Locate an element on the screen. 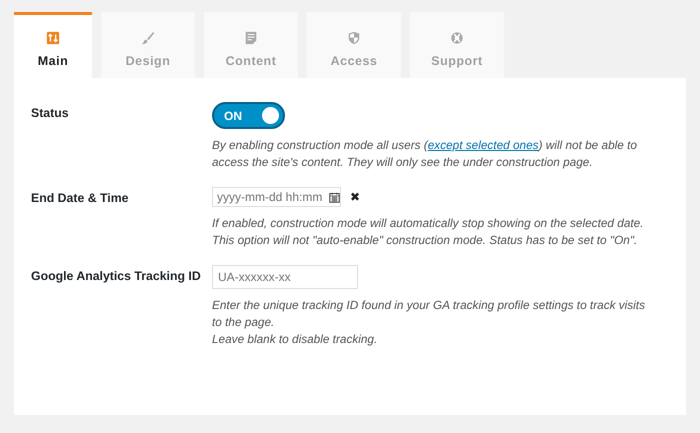 The width and height of the screenshot is (700, 433). description-text: This option will not "auto-enable" construction mode. Status has to be set to "On". is located at coordinates (425, 240).